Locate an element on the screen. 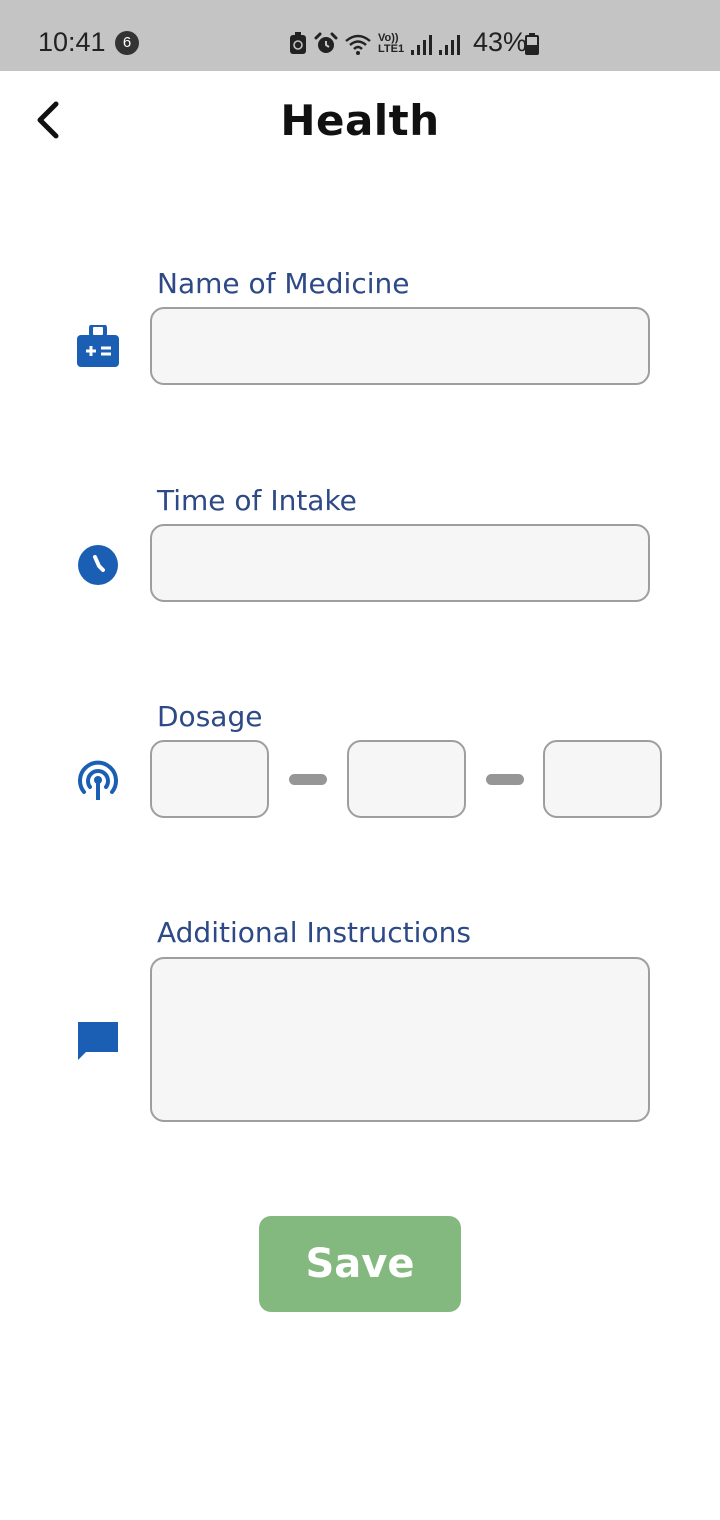 The image size is (720, 1520). time-label: Time of Intake is located at coordinates (257, 500).